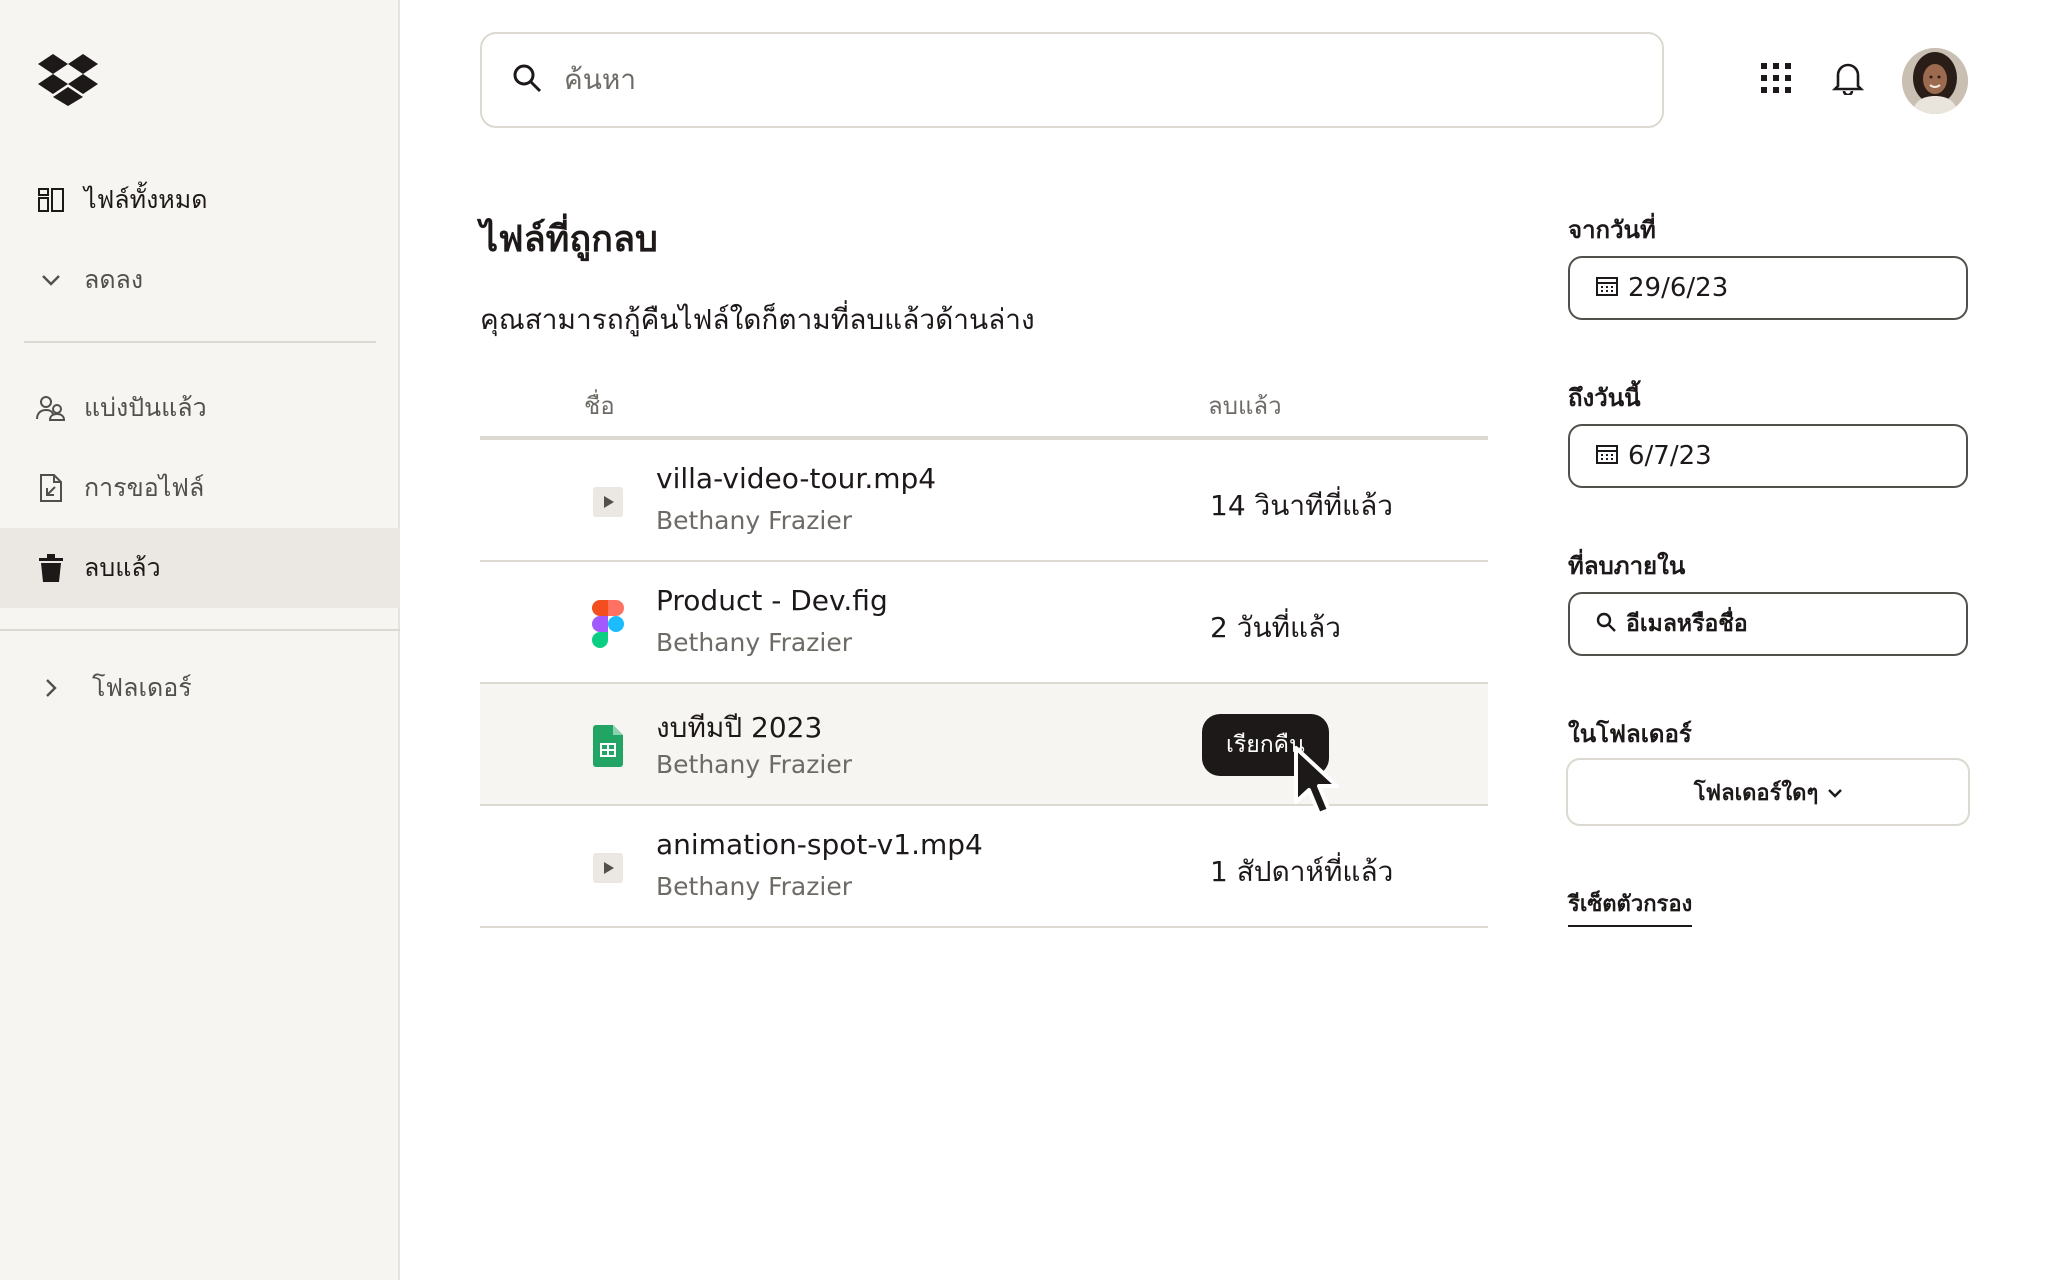 This screenshot has width=2048, height=1280. I want to click on sidebar-item-label: ลดลง, so click(114, 279).